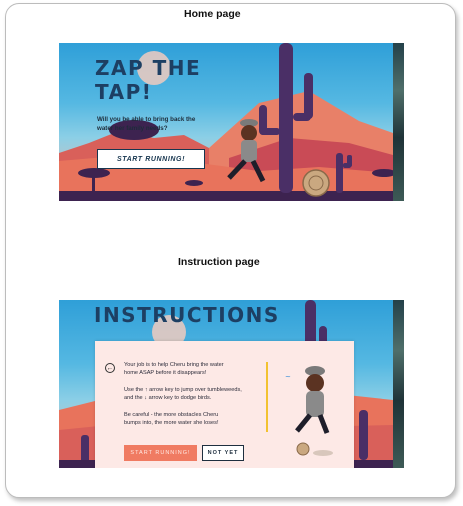 This screenshot has height=506, width=463. I want to click on game-title: ZAP THE TAP!, so click(148, 80).